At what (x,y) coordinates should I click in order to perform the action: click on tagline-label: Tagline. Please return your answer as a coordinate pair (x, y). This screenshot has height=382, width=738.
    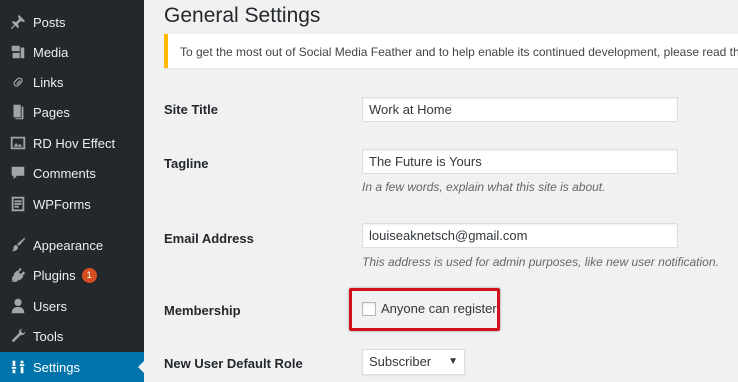
    Looking at the image, I should click on (186, 163).